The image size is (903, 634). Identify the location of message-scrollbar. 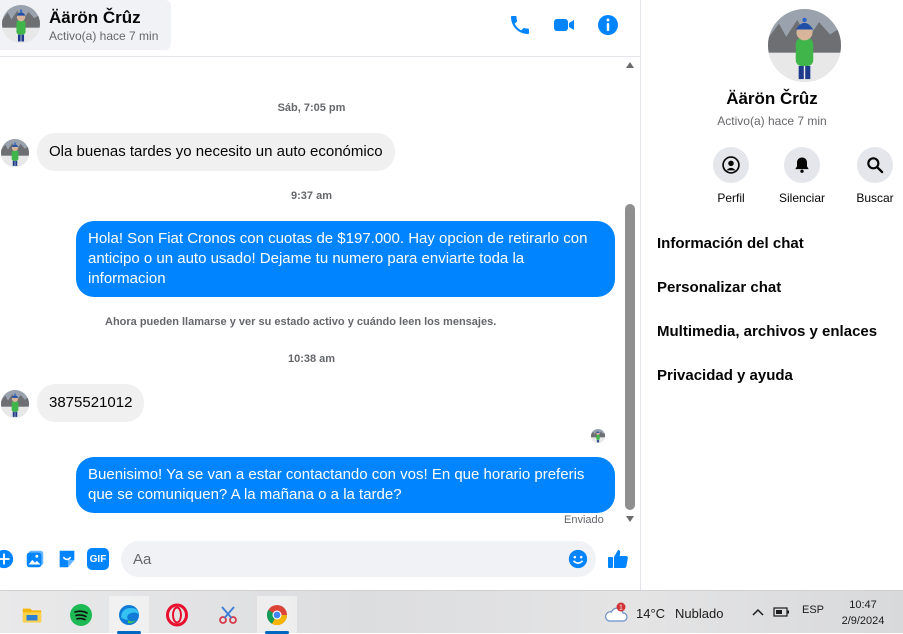
(630, 295).